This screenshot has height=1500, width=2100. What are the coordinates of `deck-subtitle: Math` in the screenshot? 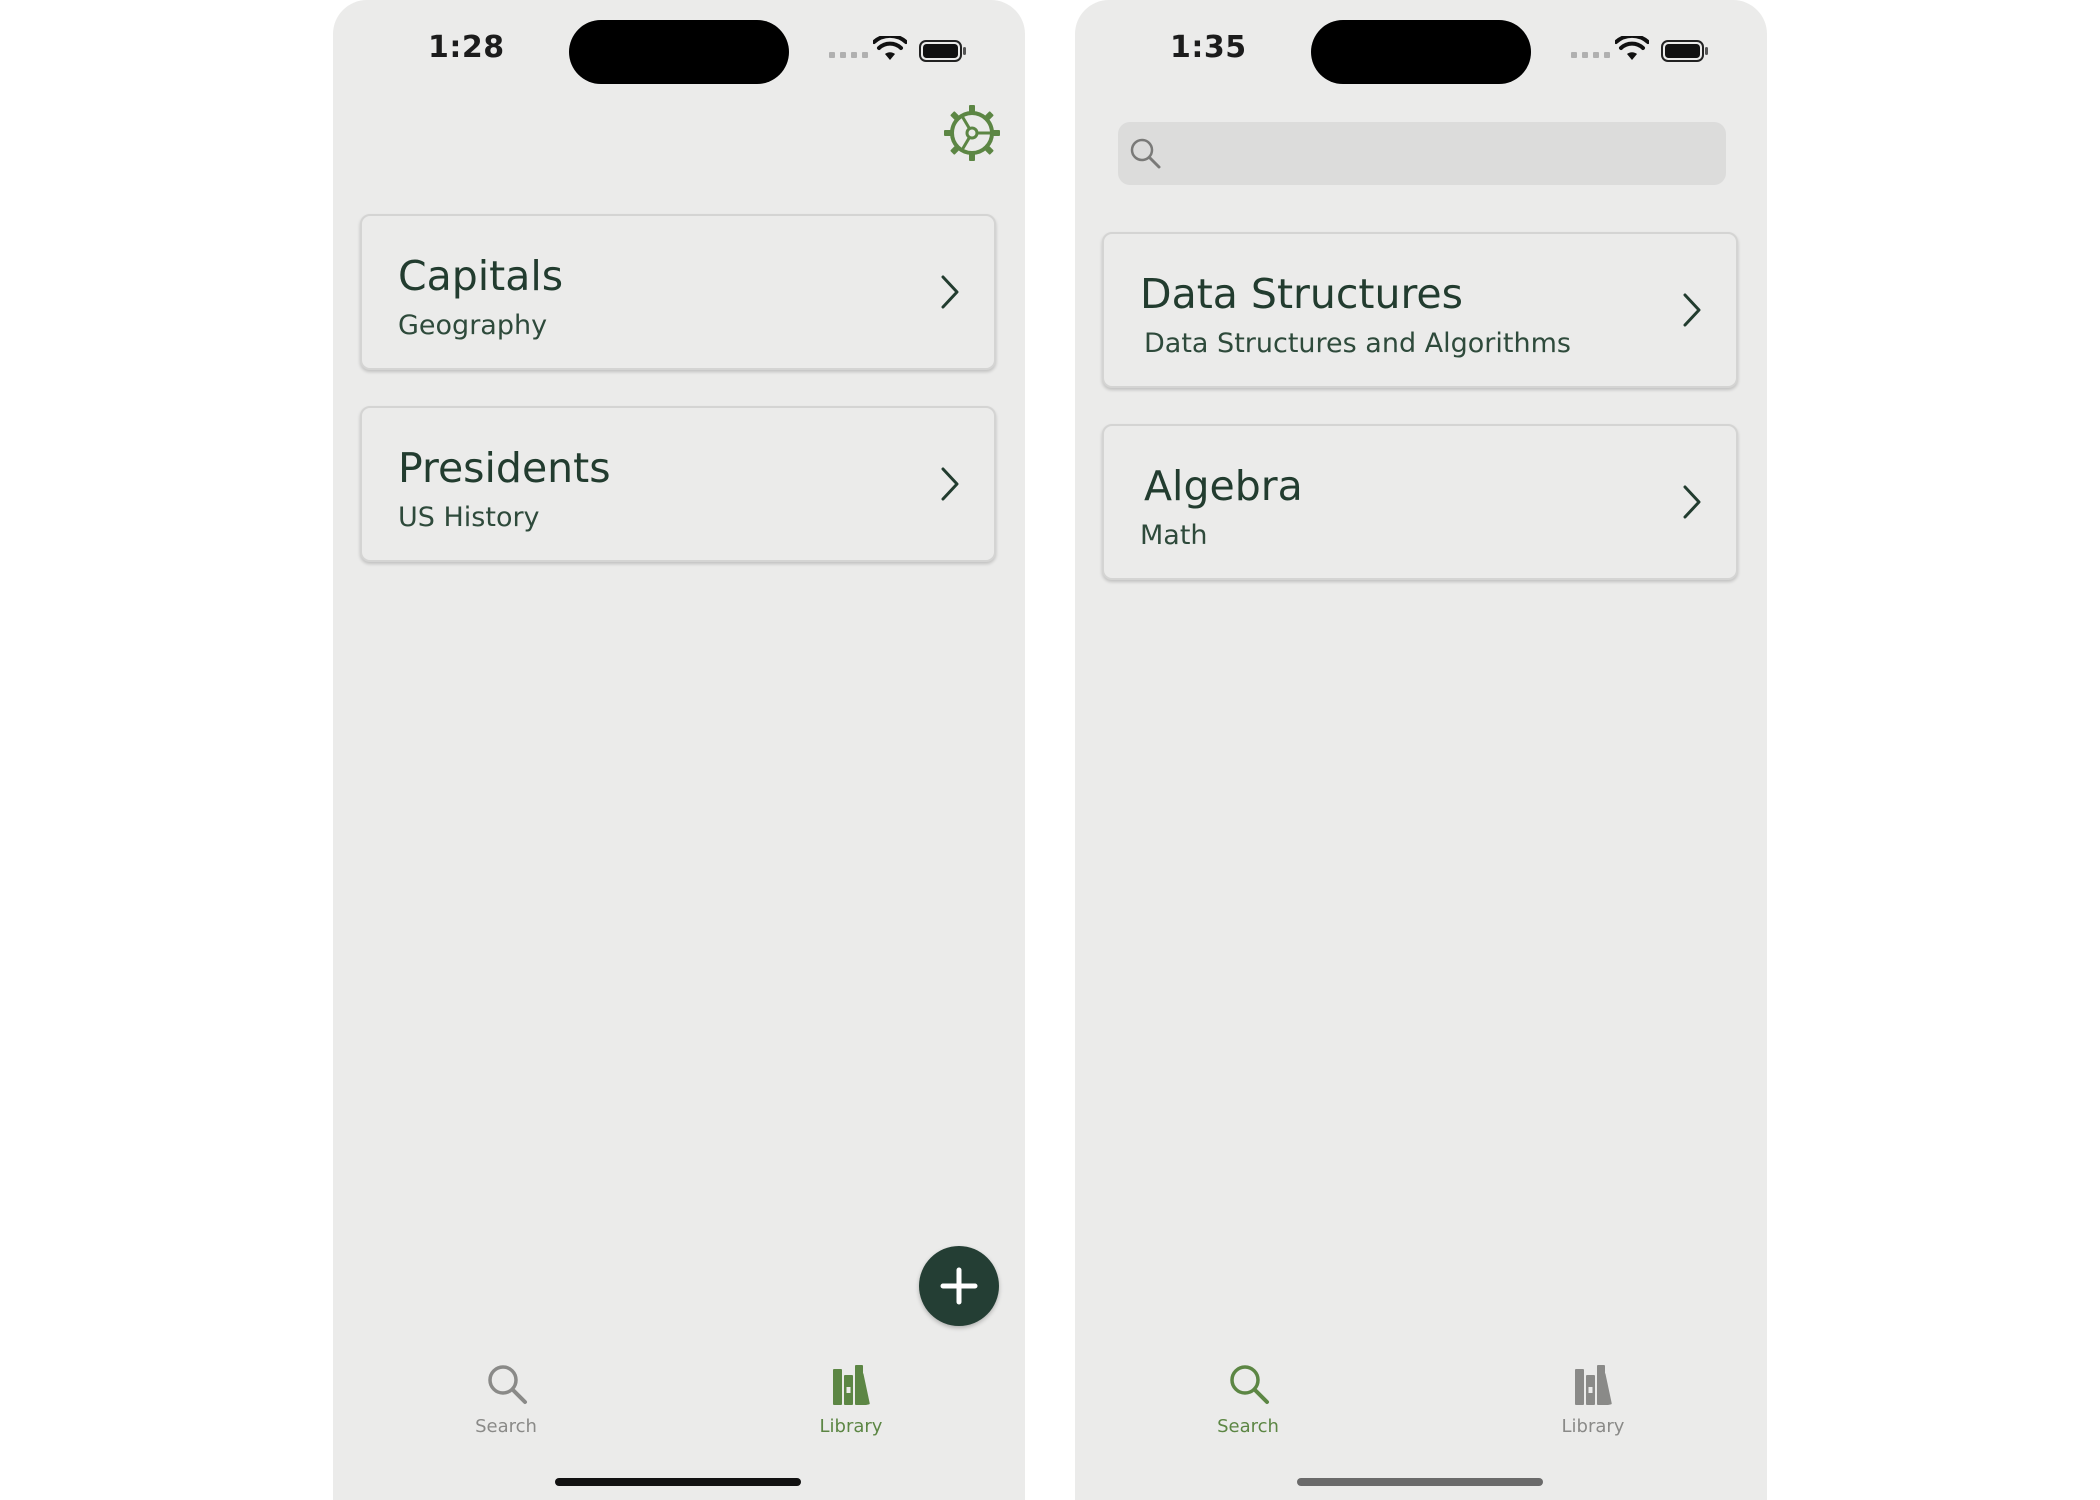 It's located at (1174, 535).